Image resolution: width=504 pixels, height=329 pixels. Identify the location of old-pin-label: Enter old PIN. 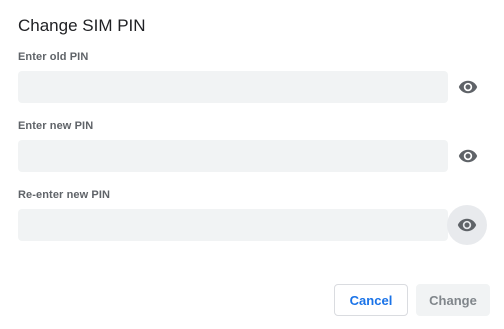
(53, 57).